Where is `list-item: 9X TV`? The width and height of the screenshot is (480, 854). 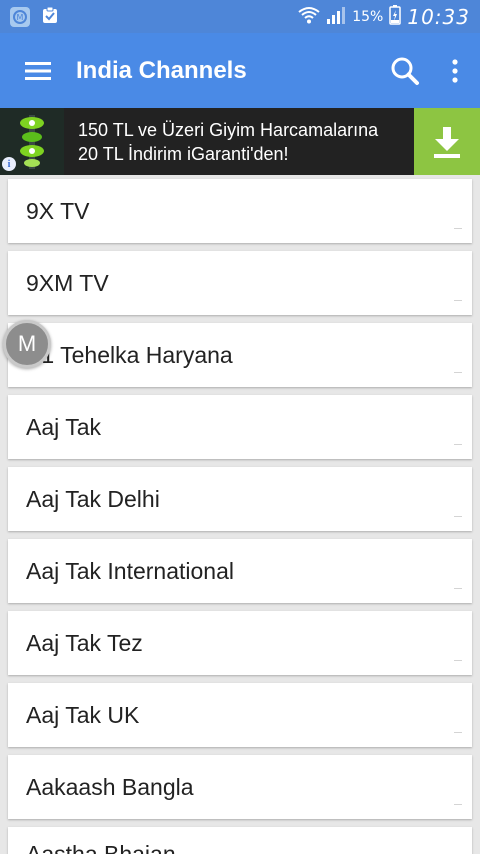 list-item: 9X TV is located at coordinates (240, 211).